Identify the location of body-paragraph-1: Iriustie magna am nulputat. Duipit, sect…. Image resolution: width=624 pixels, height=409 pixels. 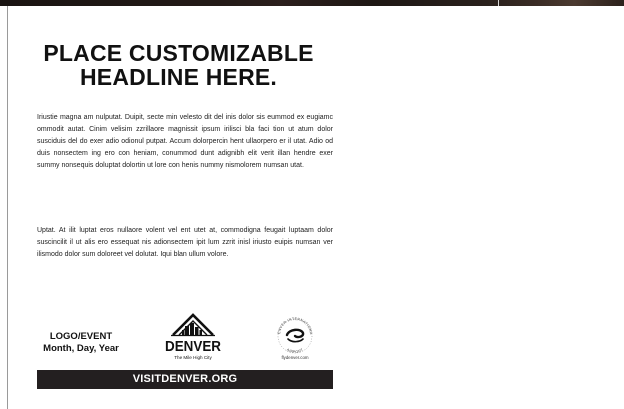
(185, 141).